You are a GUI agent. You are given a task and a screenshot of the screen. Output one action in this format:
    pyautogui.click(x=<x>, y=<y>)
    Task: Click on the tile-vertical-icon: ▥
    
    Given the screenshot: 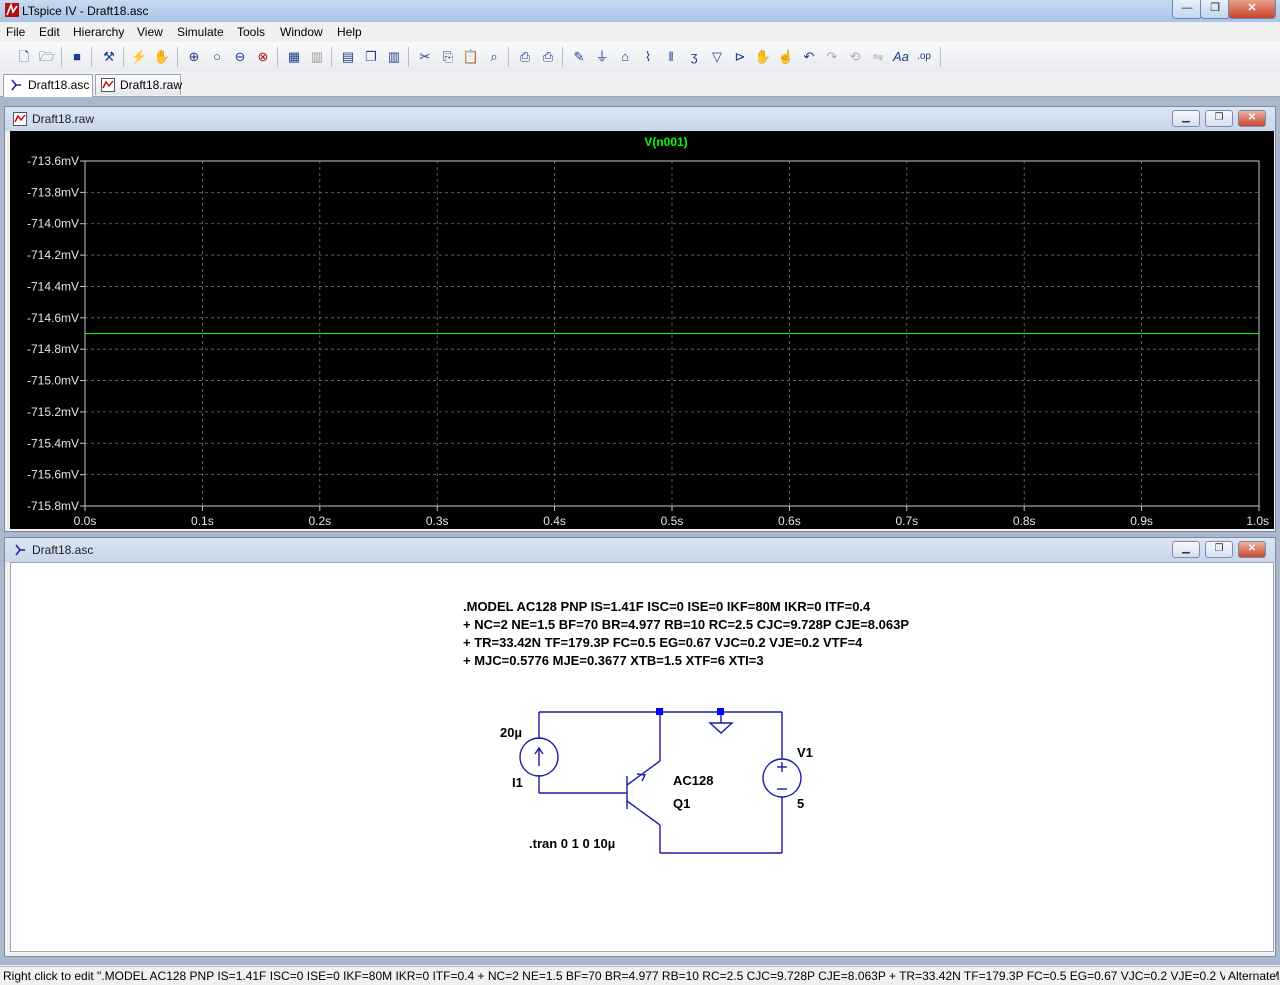 What is the action you would take?
    pyautogui.click(x=394, y=57)
    